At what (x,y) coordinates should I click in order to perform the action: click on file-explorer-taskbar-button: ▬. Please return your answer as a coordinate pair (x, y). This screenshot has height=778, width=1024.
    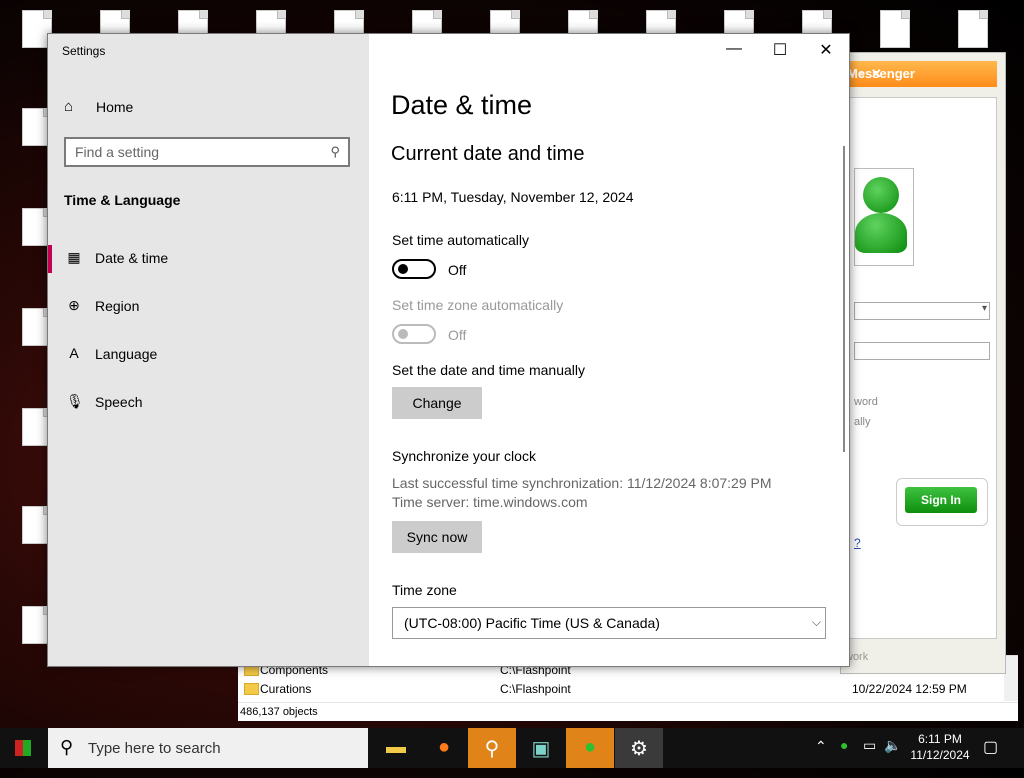
    Looking at the image, I should click on (396, 748).